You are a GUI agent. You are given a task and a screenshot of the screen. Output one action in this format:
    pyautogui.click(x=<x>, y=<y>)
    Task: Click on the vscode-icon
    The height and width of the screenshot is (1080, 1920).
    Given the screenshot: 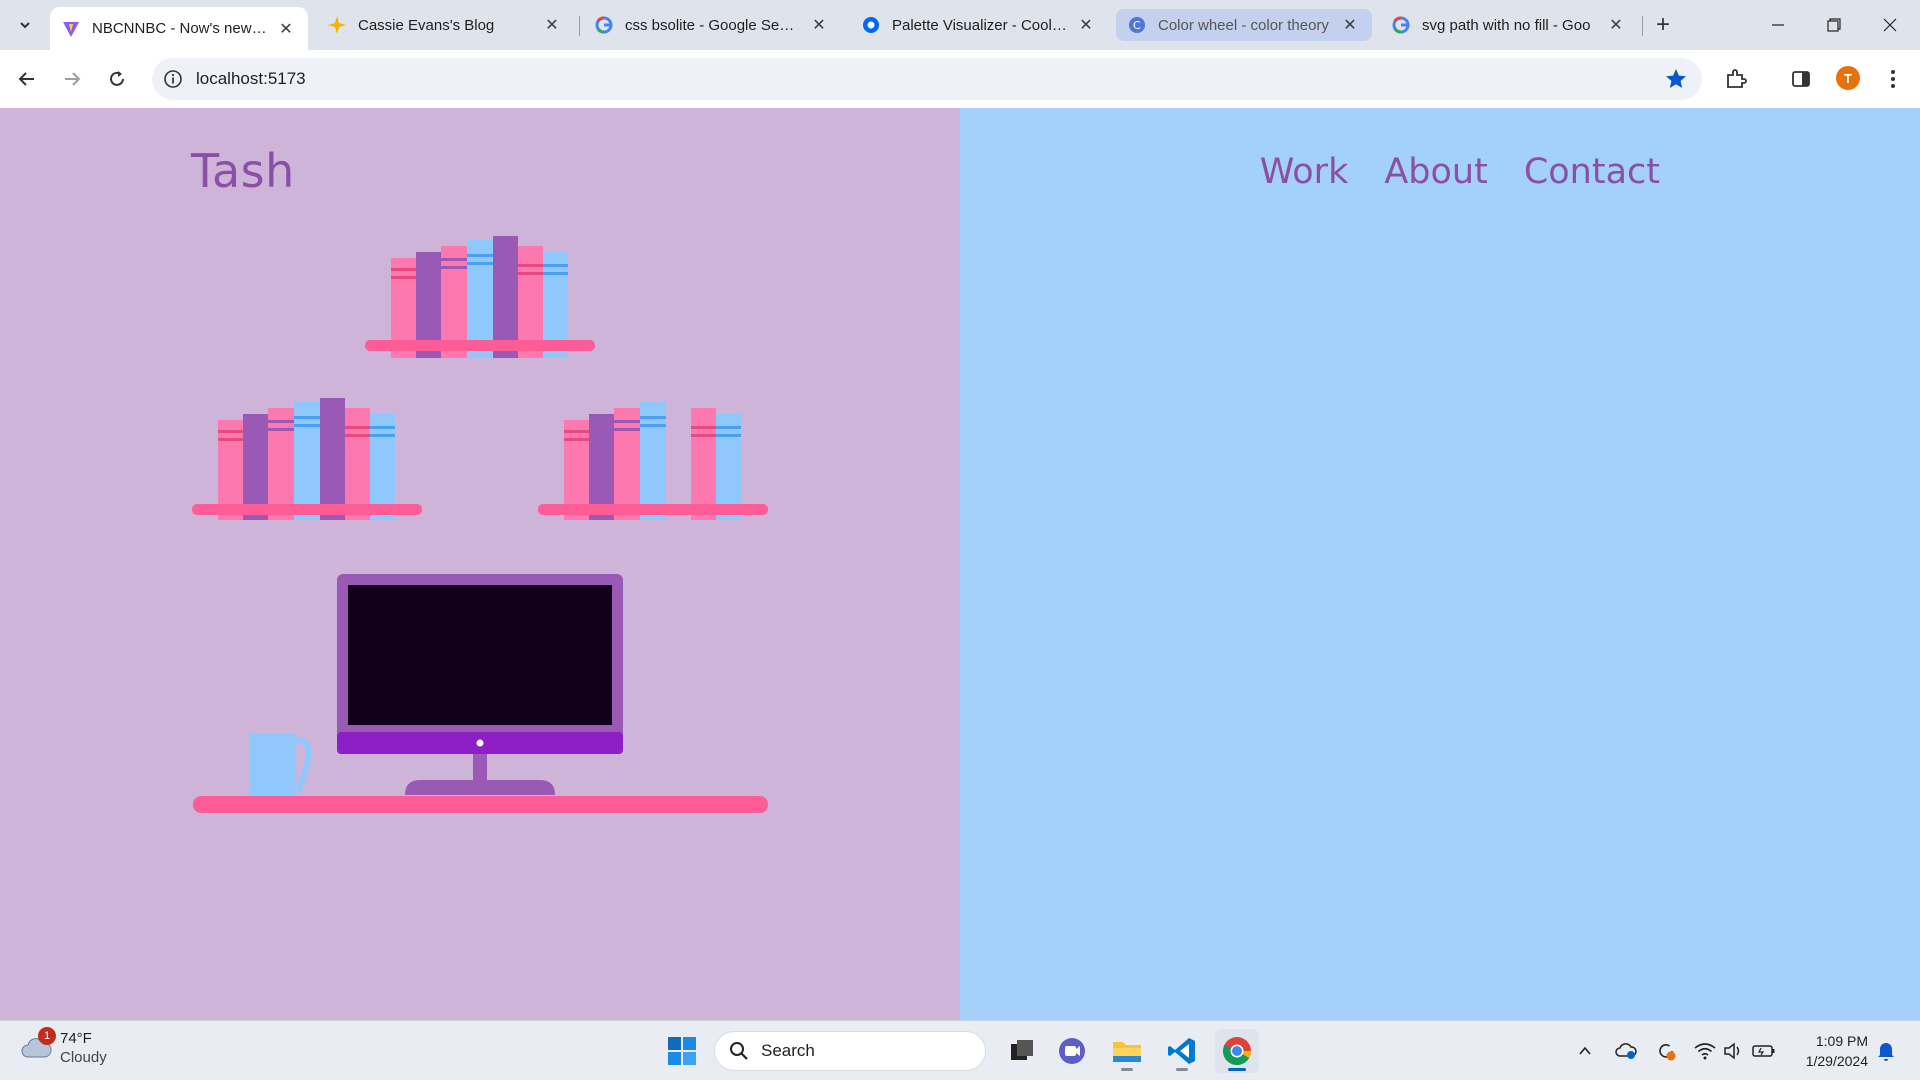 What is the action you would take?
    pyautogui.click(x=1181, y=1051)
    